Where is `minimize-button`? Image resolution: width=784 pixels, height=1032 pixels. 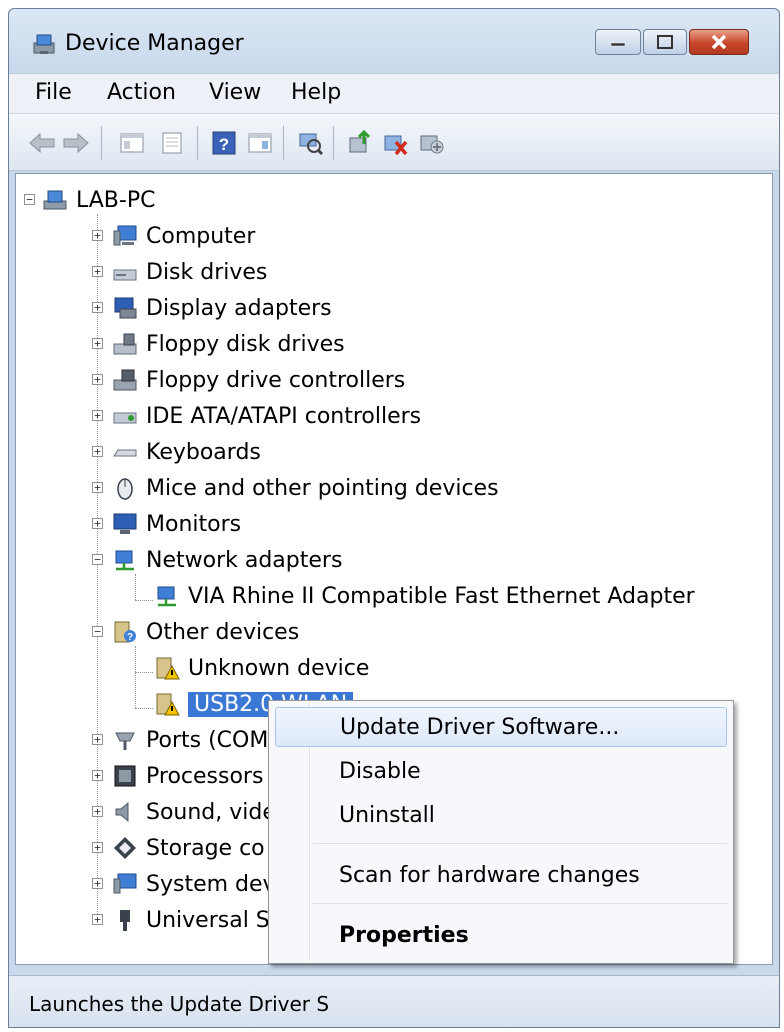 minimize-button is located at coordinates (618, 42).